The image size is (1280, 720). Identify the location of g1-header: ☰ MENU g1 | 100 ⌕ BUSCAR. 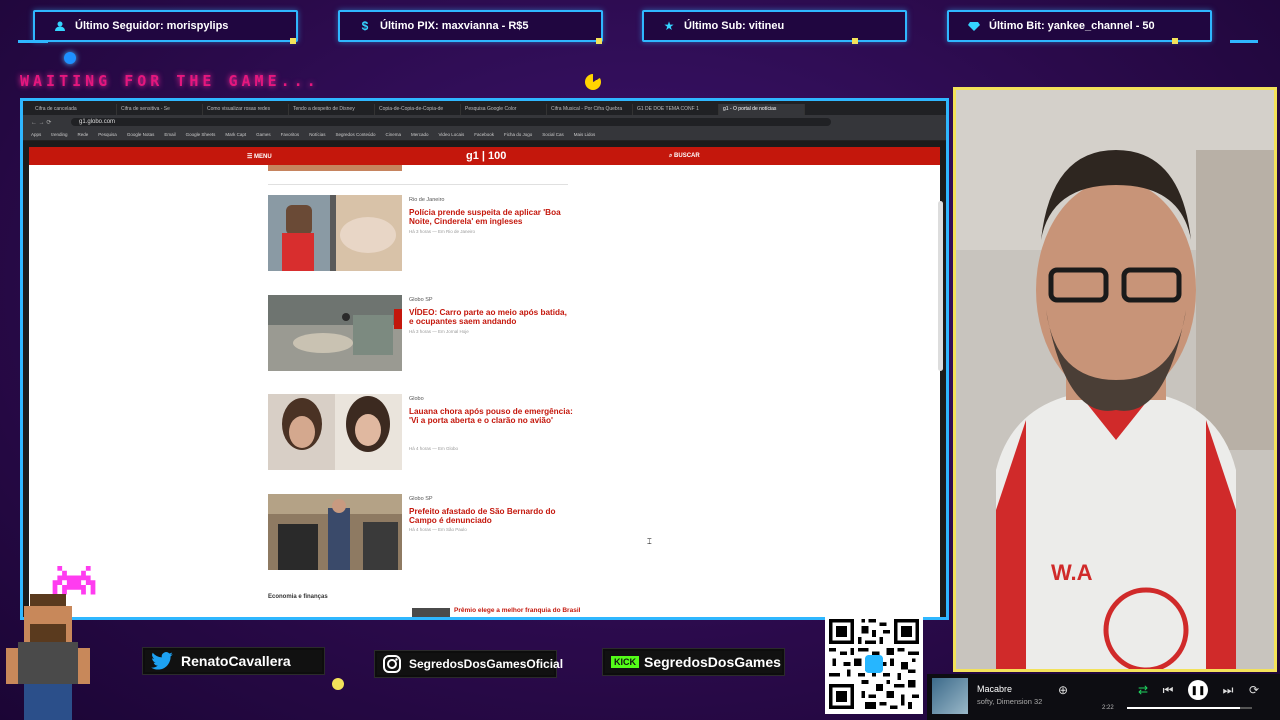
(484, 156).